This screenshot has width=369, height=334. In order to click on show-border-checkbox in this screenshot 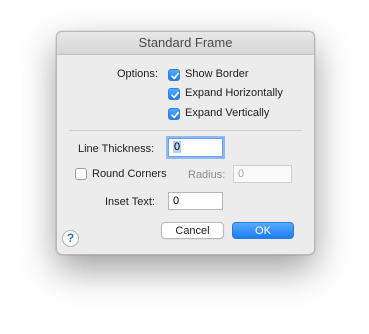, I will do `click(174, 75)`.